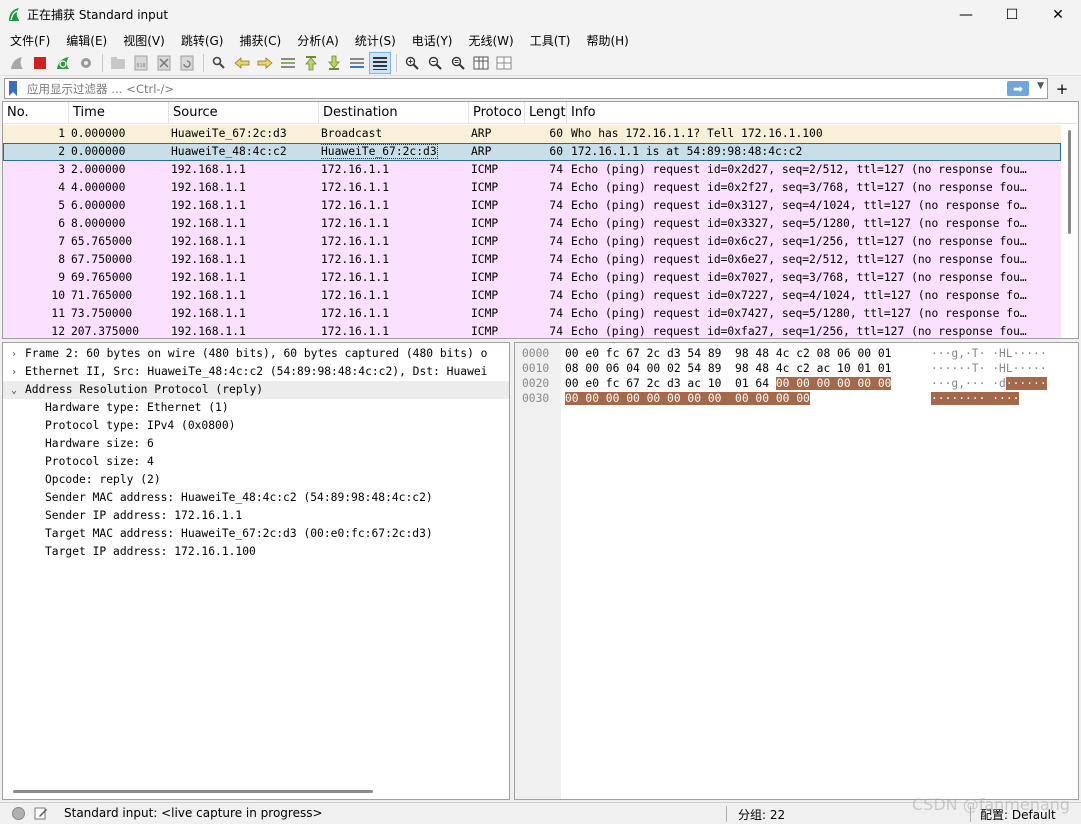 This screenshot has height=824, width=1081. I want to click on menu-statistics: 统计(S), so click(375, 40).